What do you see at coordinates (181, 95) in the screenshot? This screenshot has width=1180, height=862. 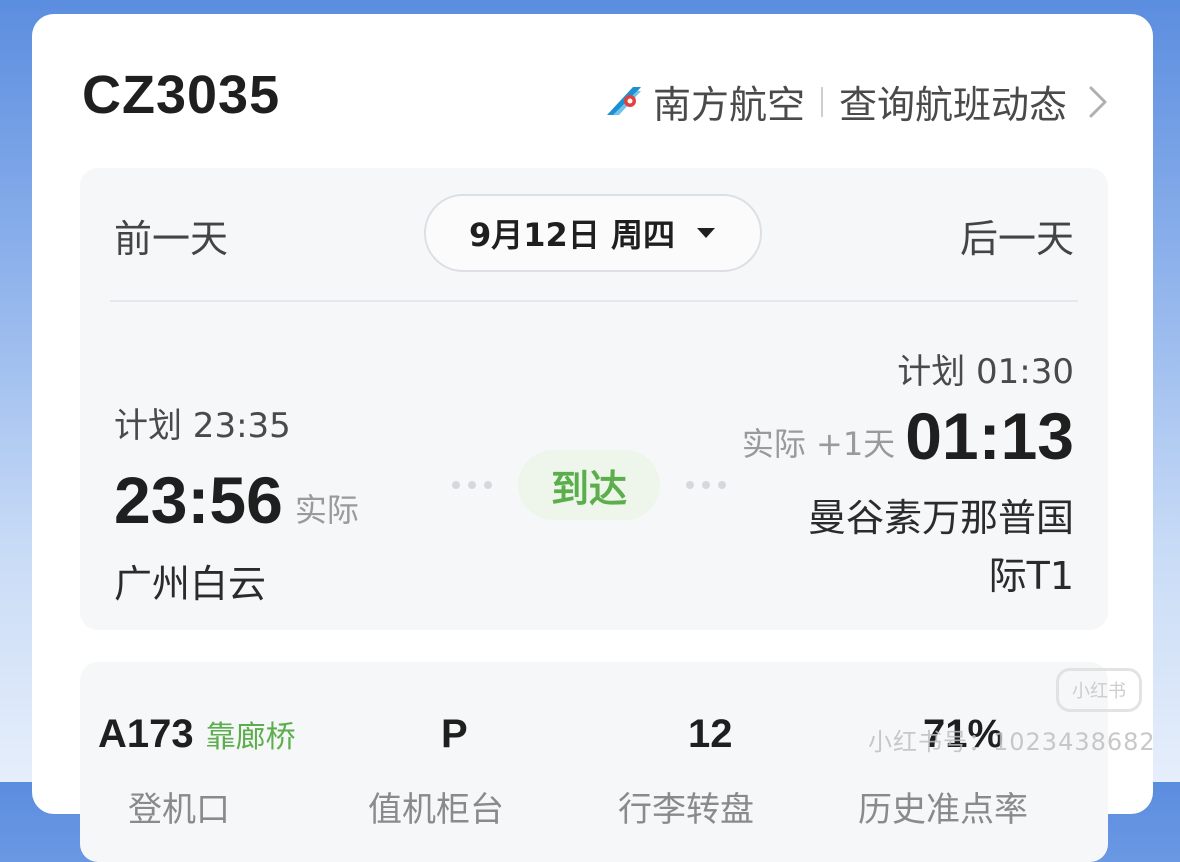 I see `flight-number: CZ3035` at bounding box center [181, 95].